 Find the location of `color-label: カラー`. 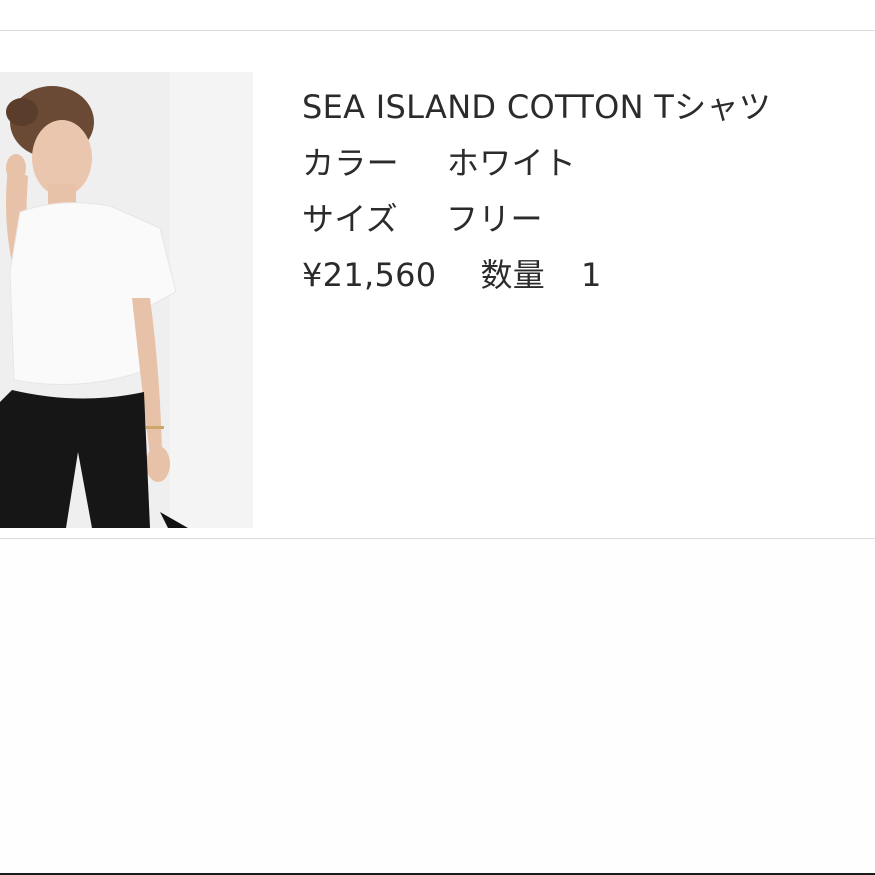

color-label: カラー is located at coordinates (350, 163).